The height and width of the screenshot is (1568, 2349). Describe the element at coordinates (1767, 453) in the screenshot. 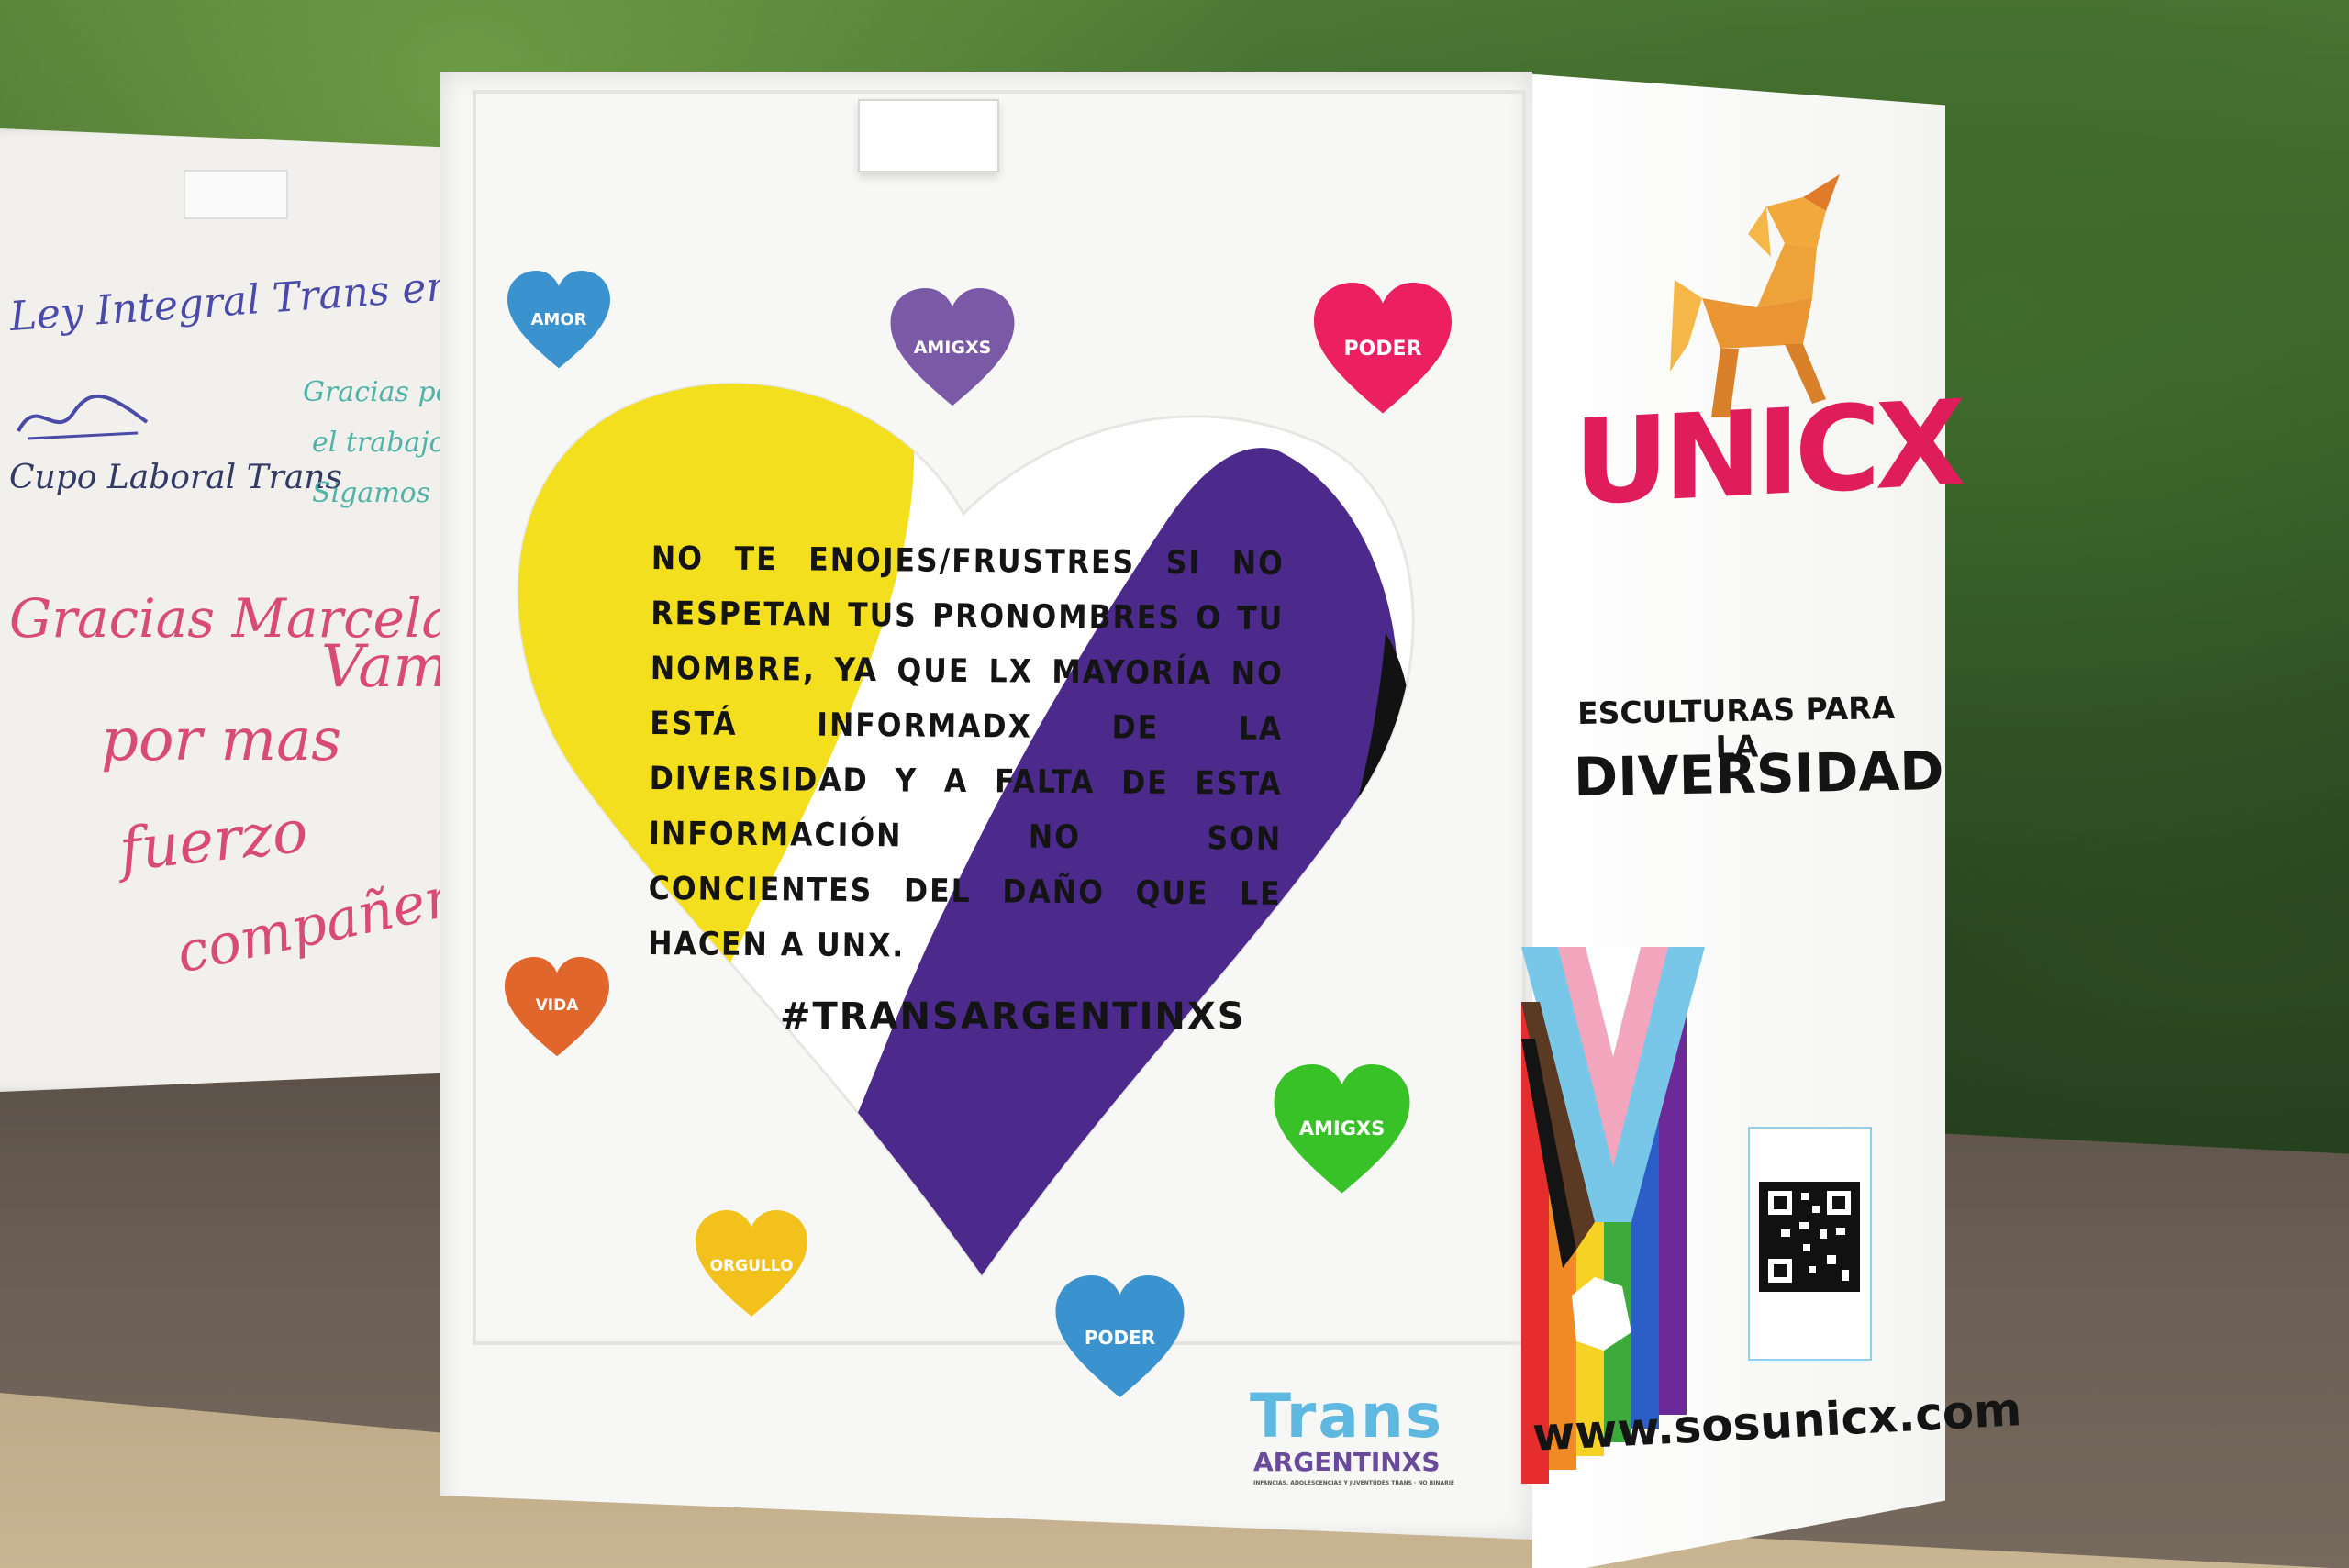

I see `brand-wordmark: UNICX` at that location.